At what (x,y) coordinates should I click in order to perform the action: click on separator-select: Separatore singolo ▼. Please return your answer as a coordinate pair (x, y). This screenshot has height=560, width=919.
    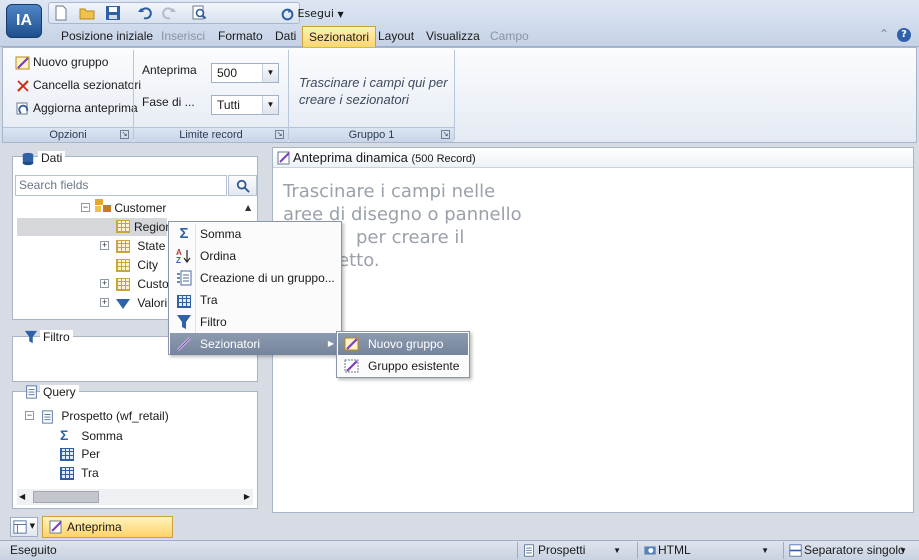
    Looking at the image, I should click on (847, 550).